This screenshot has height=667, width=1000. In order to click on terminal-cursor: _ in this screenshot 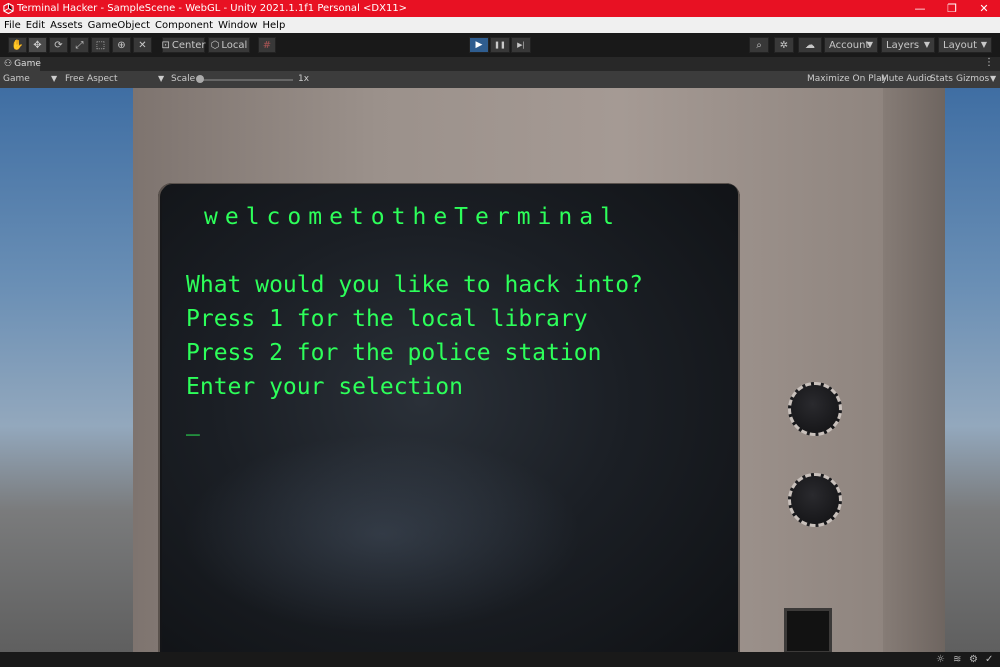, I will do `click(193, 423)`.